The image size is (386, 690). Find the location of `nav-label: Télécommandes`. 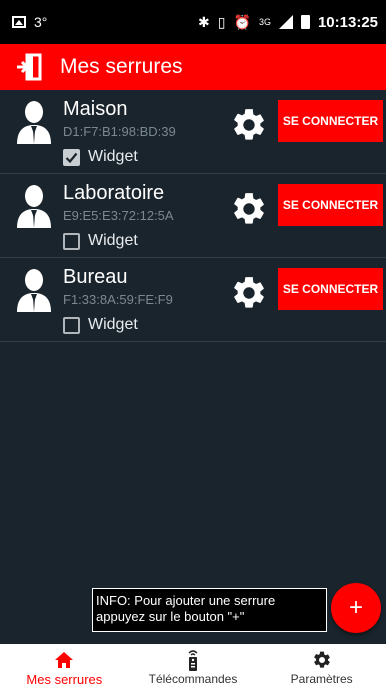

nav-label: Télécommandes is located at coordinates (193, 679).